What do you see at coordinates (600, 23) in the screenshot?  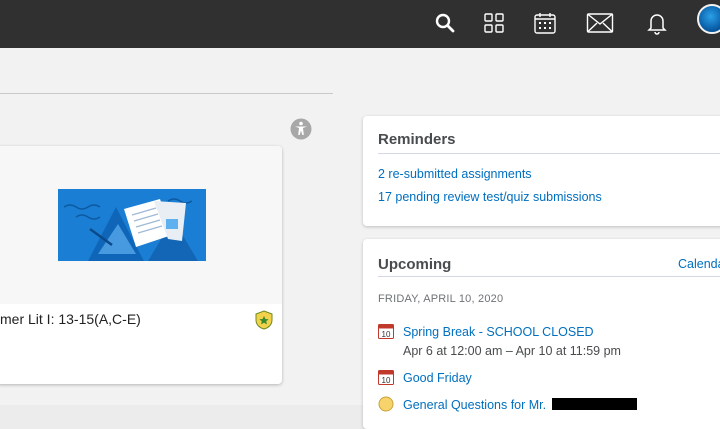 I see `mail-icon` at bounding box center [600, 23].